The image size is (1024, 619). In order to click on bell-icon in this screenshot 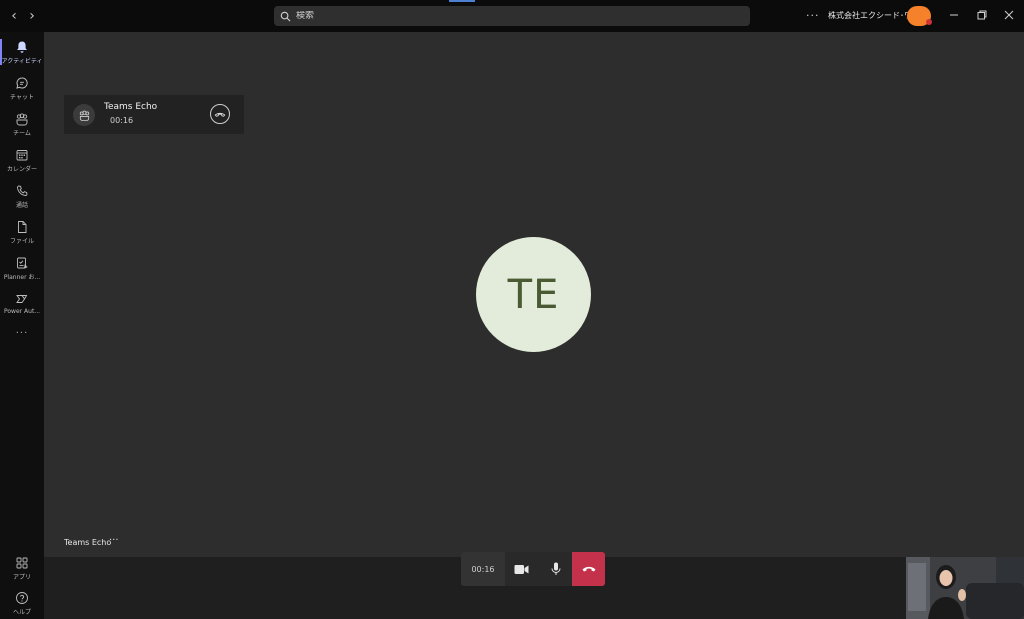, I will do `click(22, 47)`.